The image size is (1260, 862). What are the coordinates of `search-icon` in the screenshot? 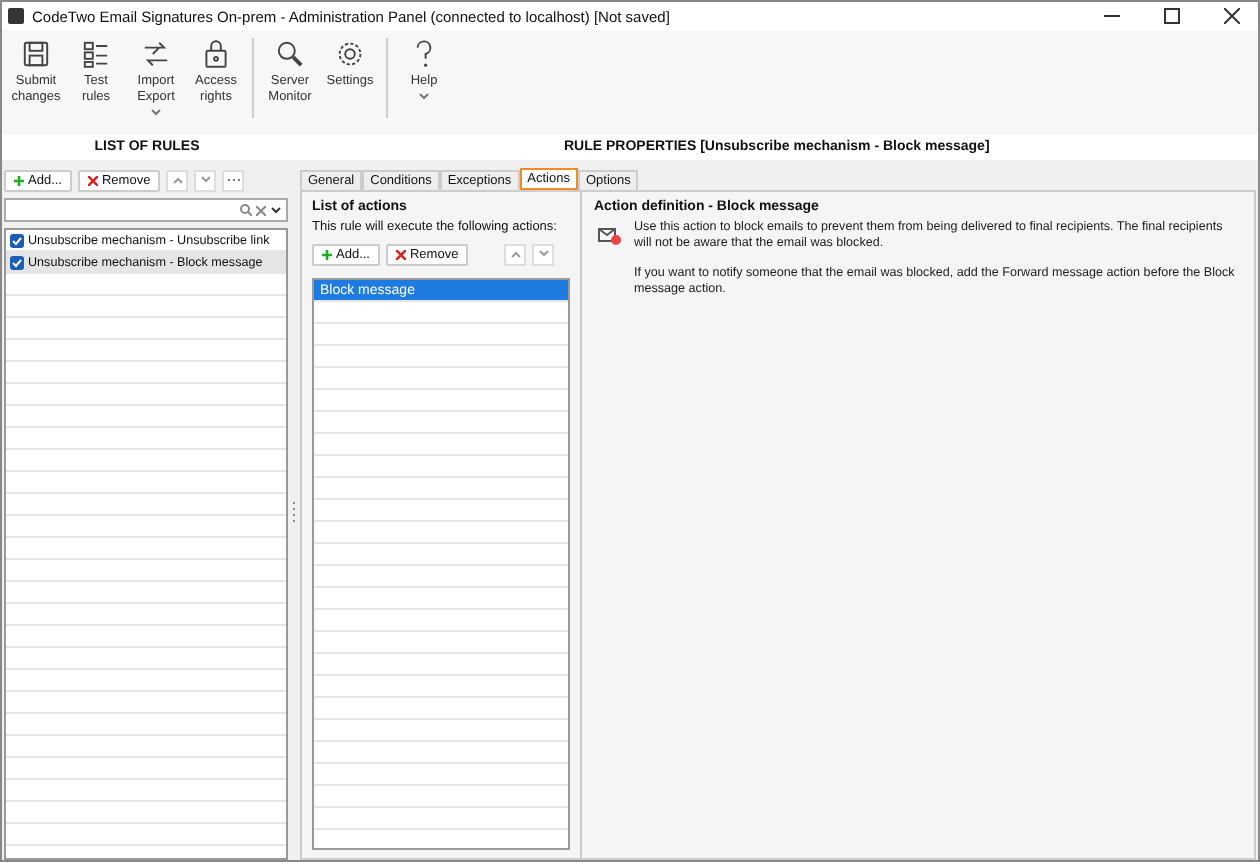 It's located at (246, 210).